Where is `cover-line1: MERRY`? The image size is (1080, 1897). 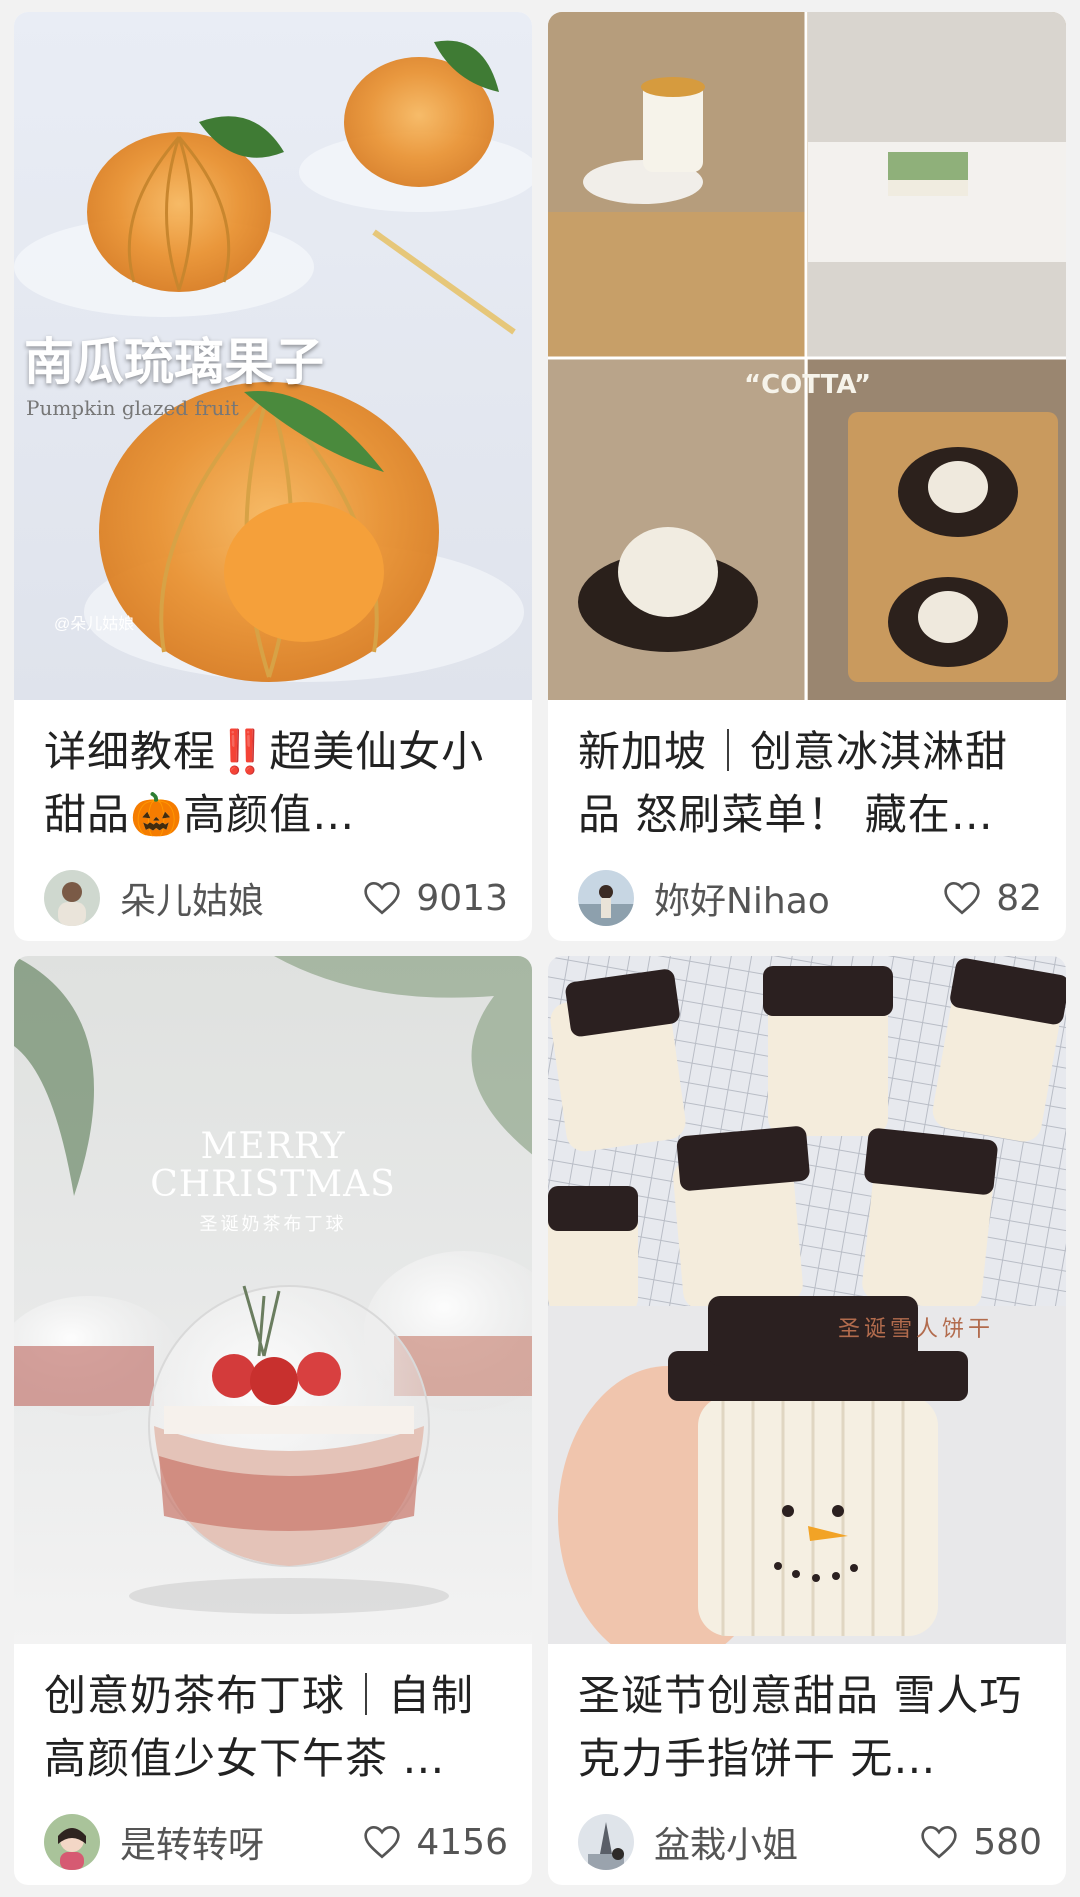
cover-line1: MERRY is located at coordinates (273, 1146).